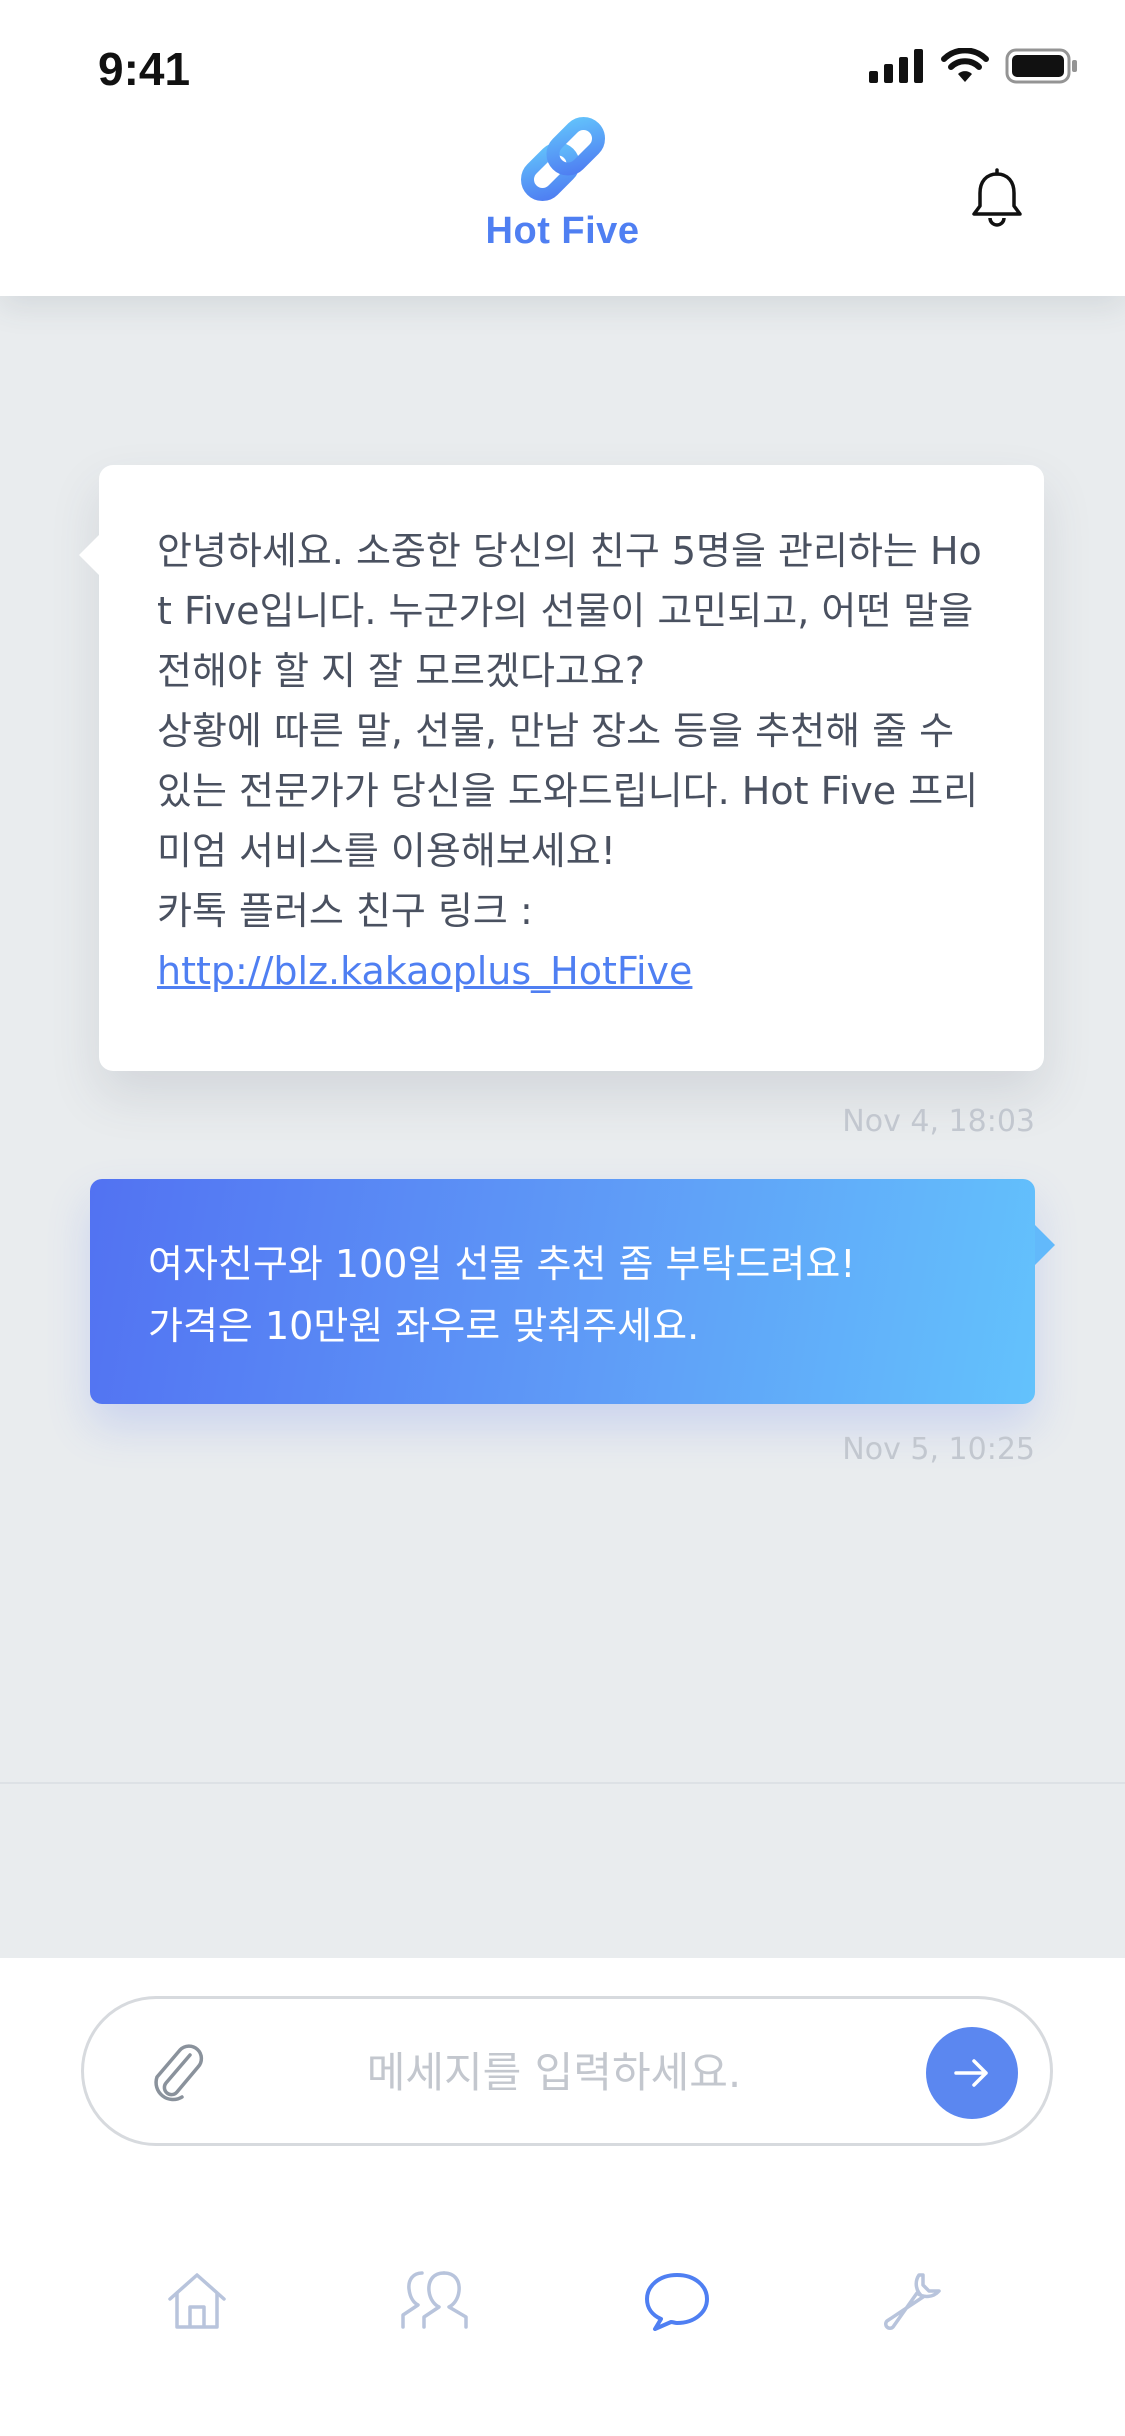 This screenshot has height=2436, width=1125. I want to click on app-header: 9:41 Hot Five, so click(562, 148).